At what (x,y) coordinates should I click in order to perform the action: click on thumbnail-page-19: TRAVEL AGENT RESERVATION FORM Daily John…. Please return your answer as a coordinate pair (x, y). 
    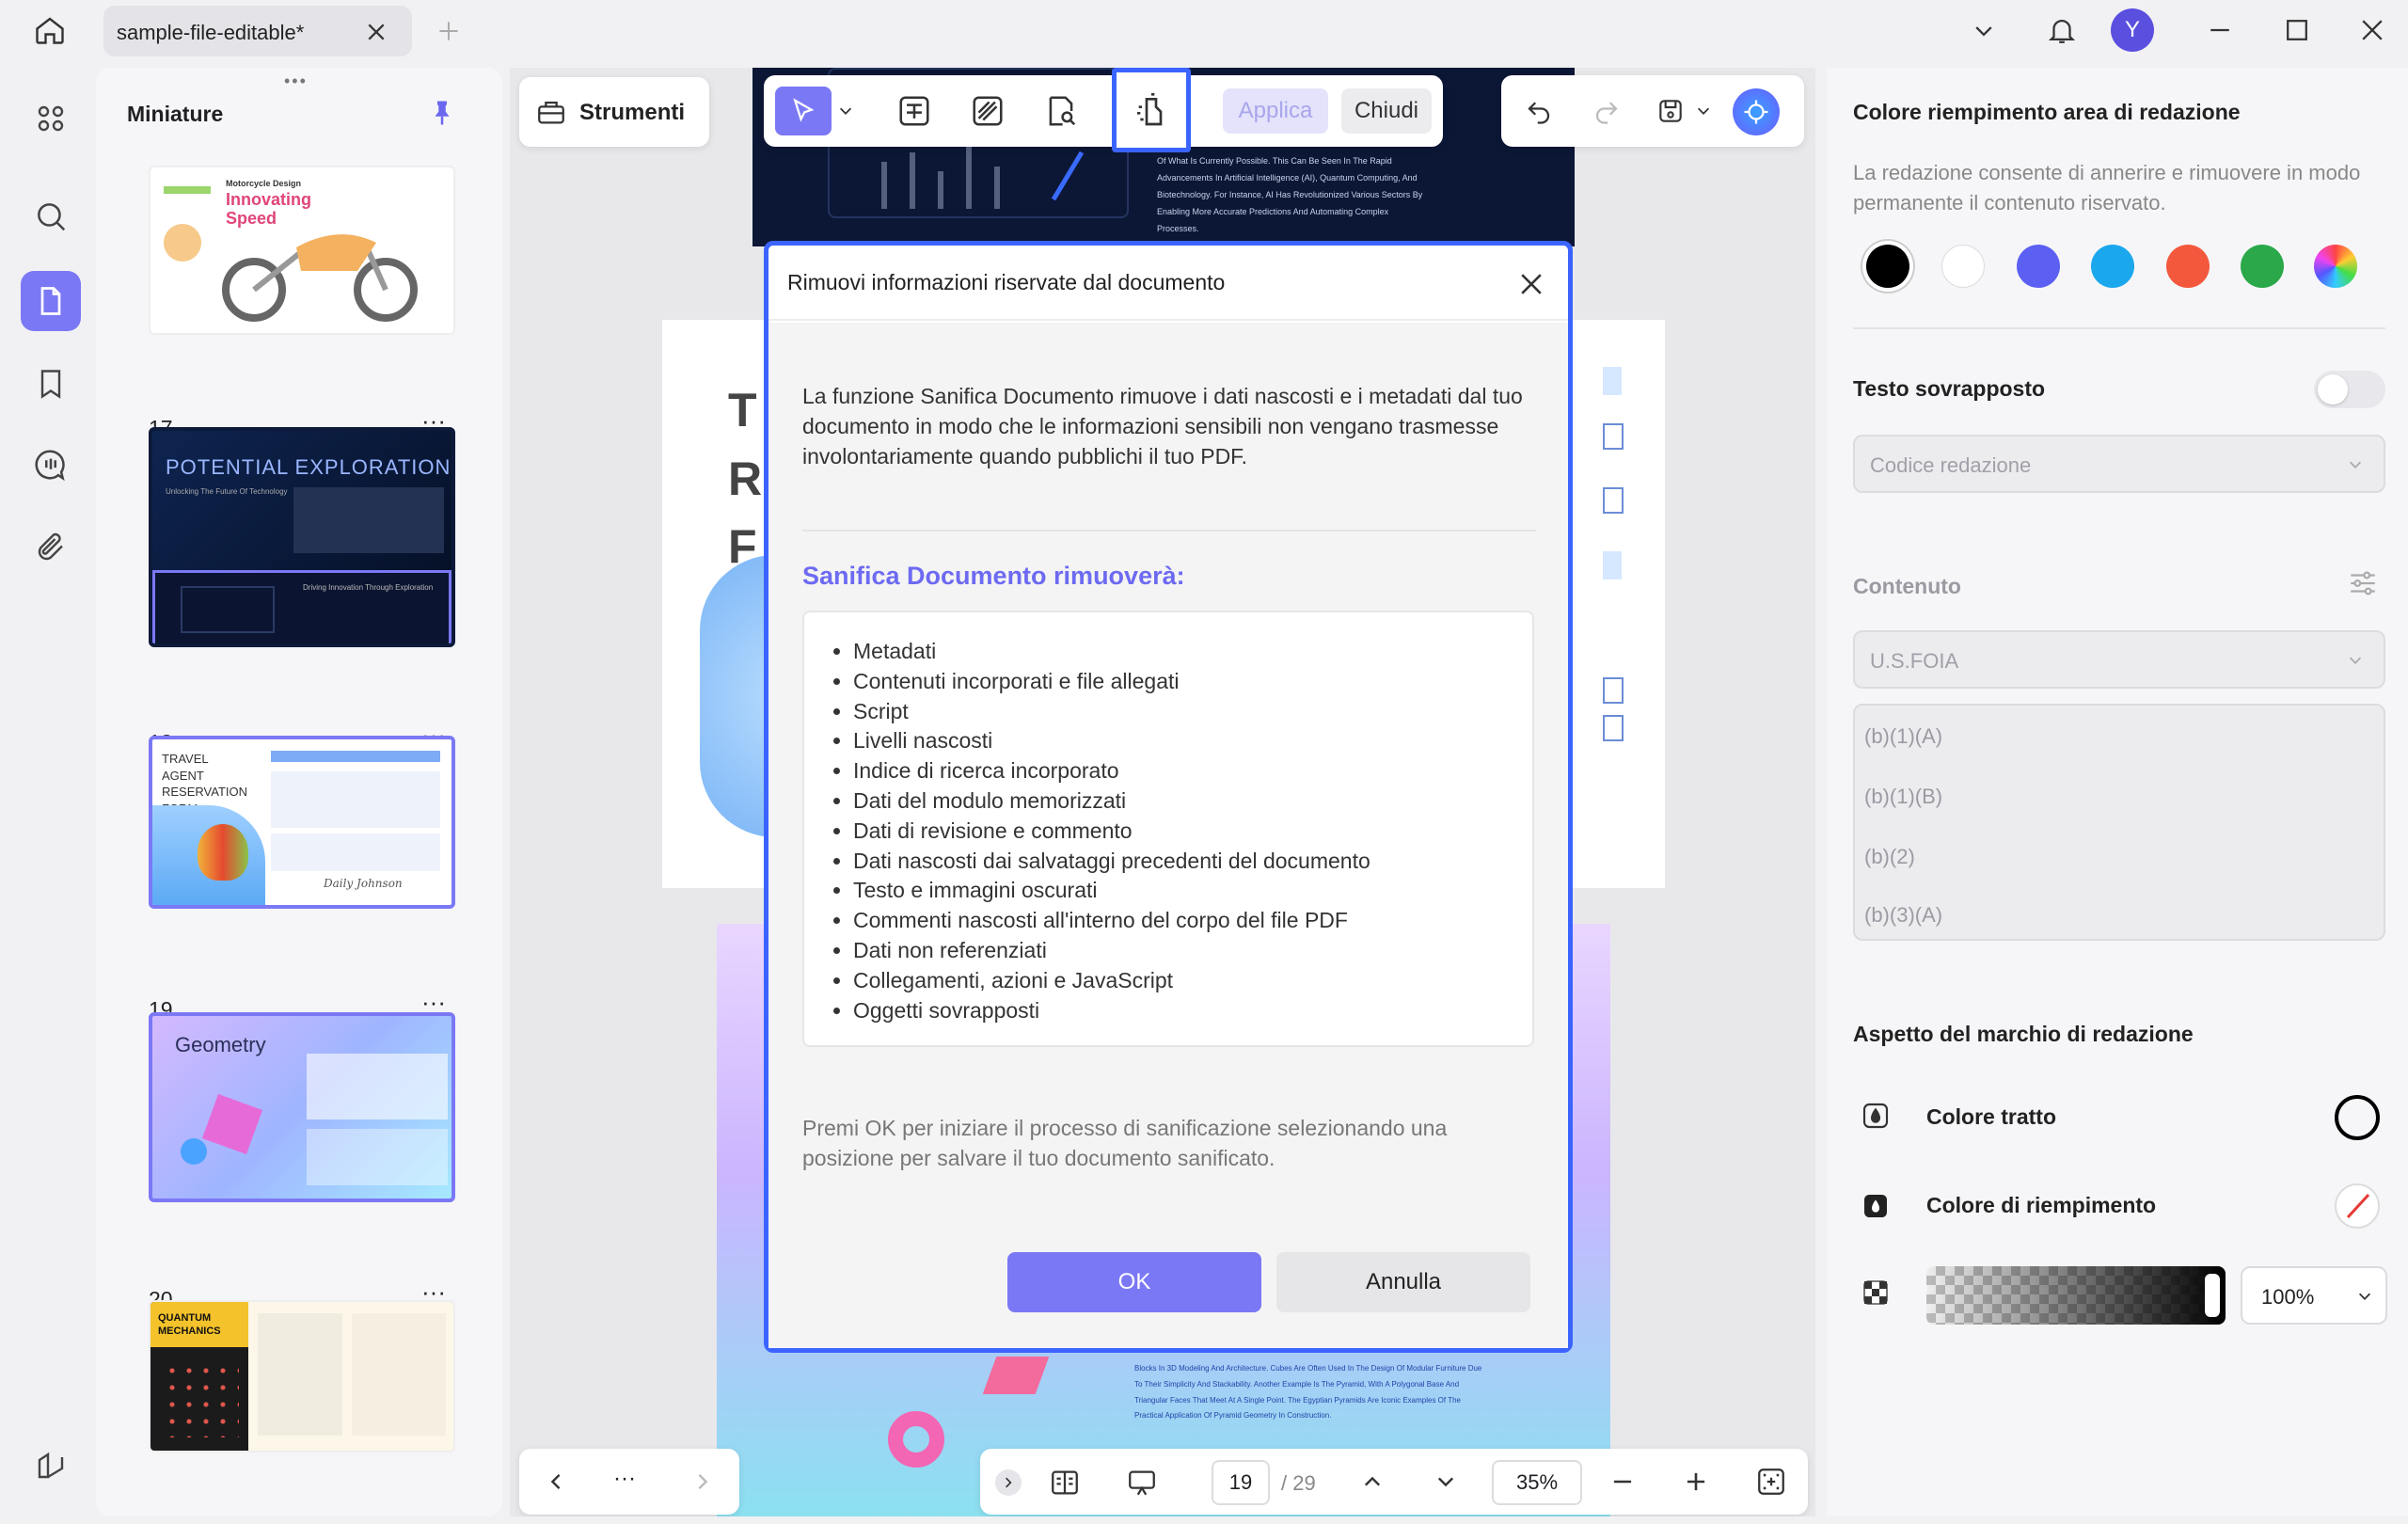
    Looking at the image, I should click on (302, 823).